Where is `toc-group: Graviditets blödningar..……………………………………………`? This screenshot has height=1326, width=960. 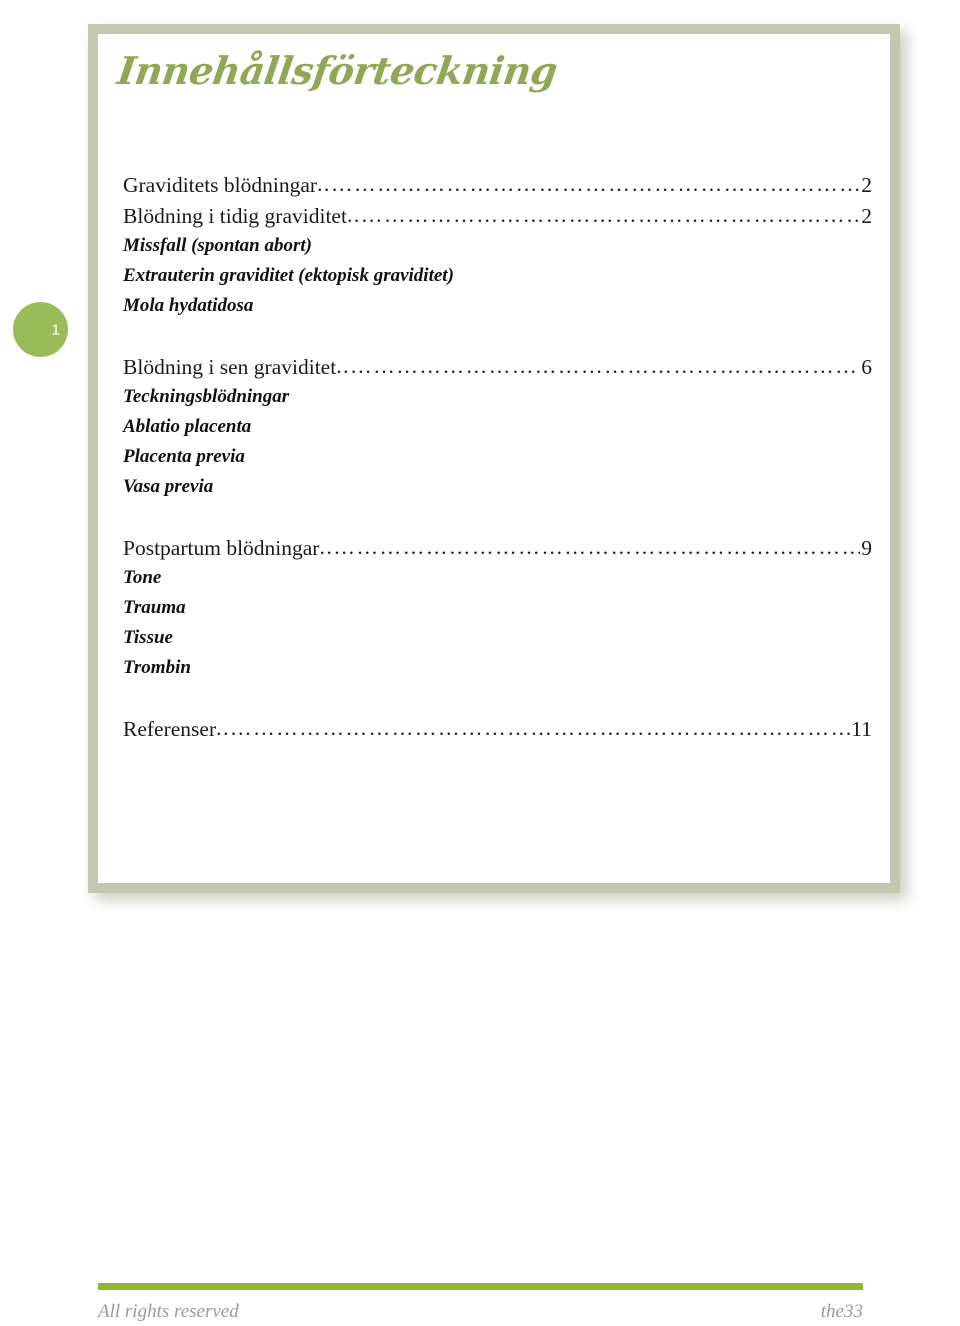 toc-group: Graviditets blödningar..…………………………………………… is located at coordinates (497, 245).